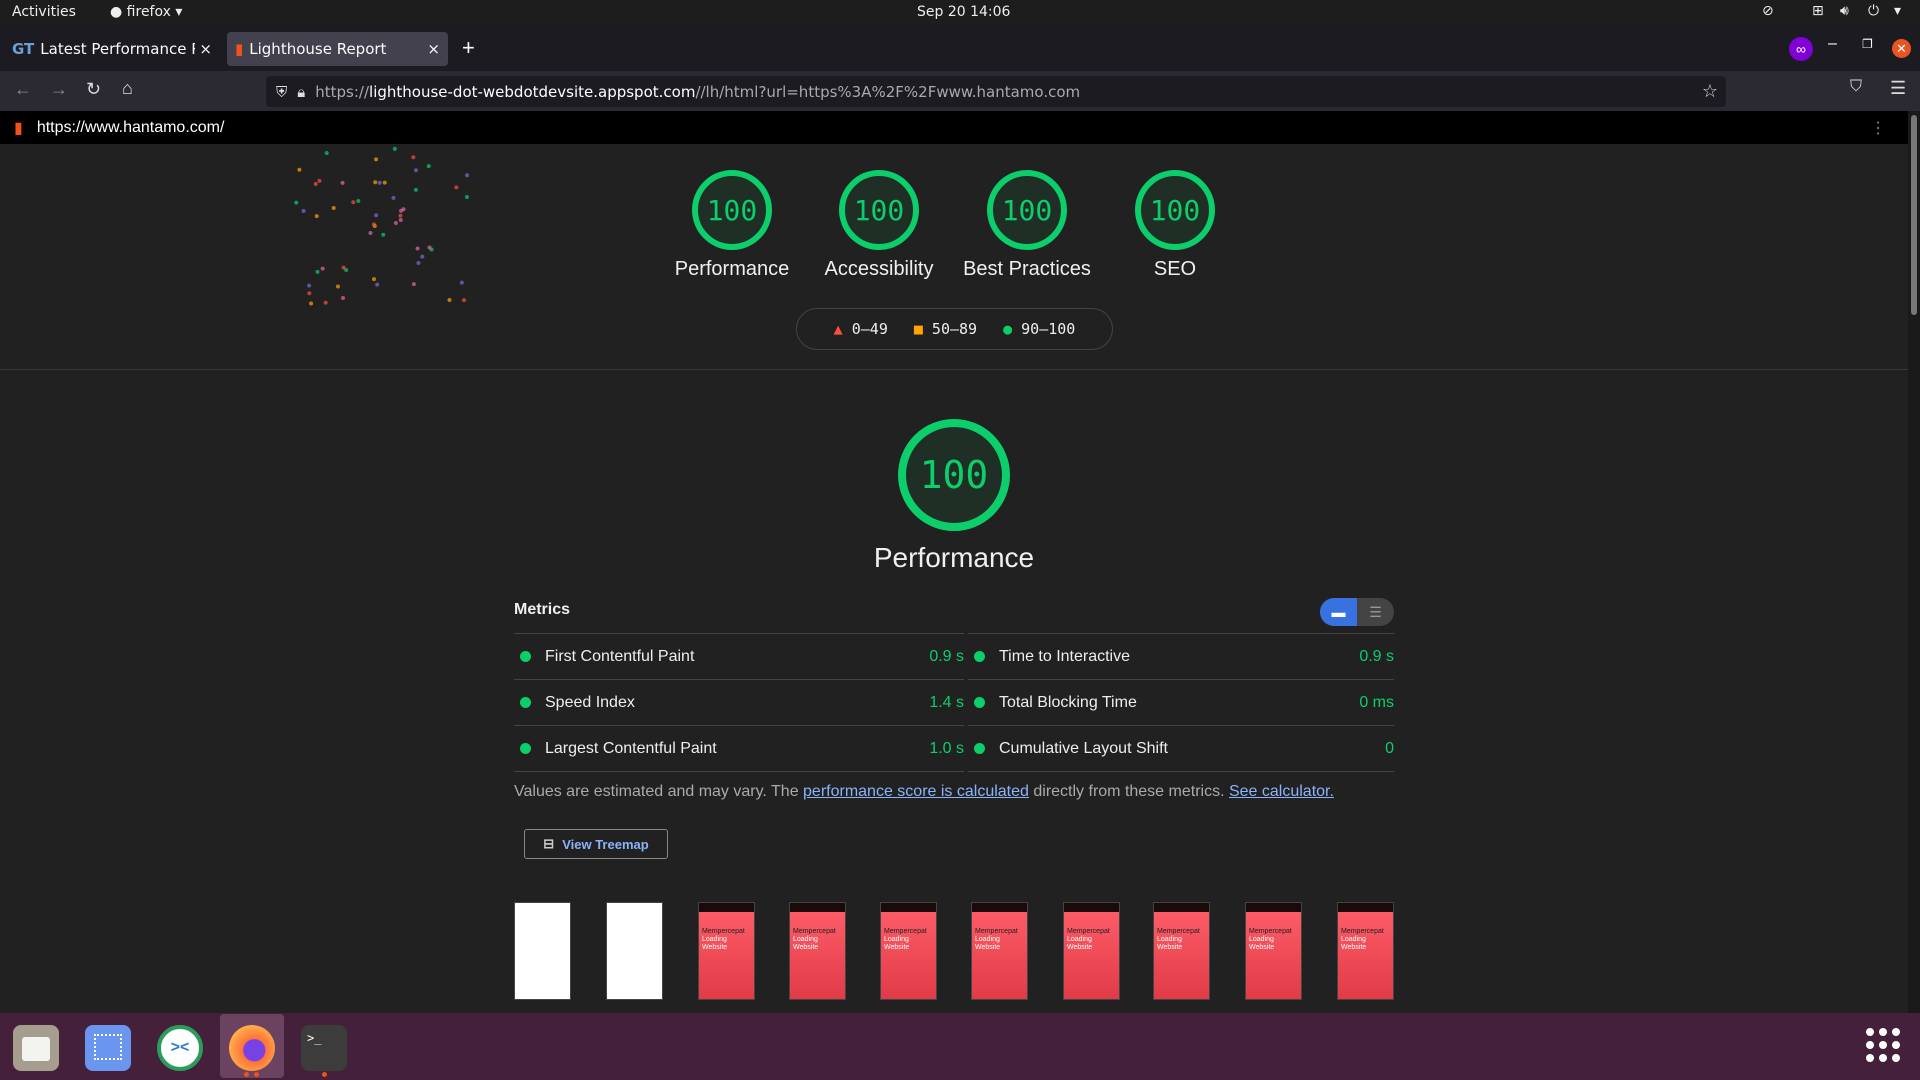  Describe the element at coordinates (1844, 11) in the screenshot. I see `volume-icon: 🔊︎` at that location.